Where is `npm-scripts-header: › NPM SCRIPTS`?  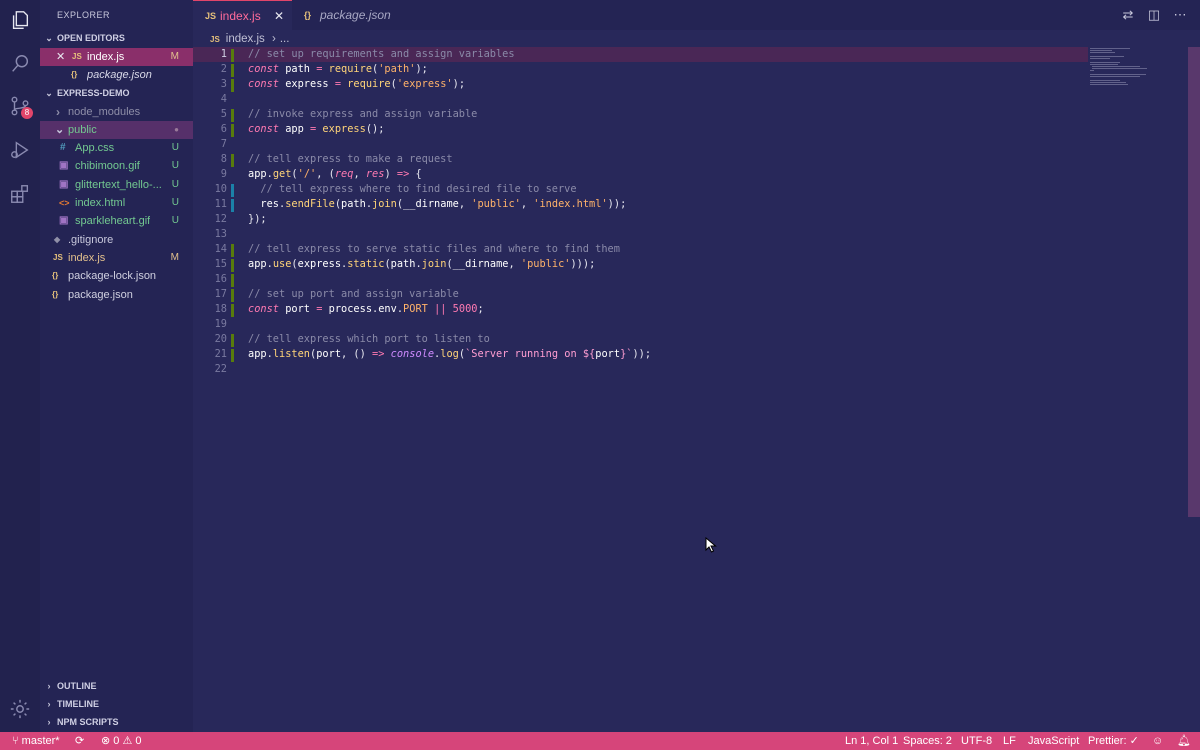 npm-scripts-header: › NPM SCRIPTS is located at coordinates (116, 722).